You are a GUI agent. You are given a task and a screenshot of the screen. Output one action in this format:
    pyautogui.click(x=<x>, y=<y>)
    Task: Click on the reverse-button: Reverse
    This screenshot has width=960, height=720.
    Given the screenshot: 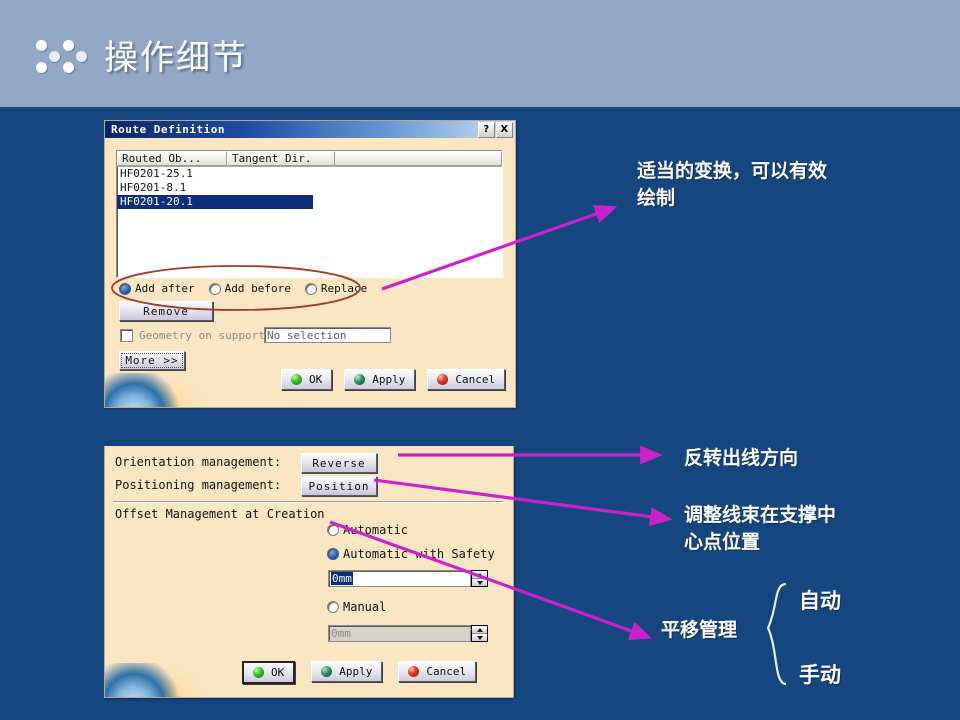 What is the action you would take?
    pyautogui.click(x=339, y=463)
    